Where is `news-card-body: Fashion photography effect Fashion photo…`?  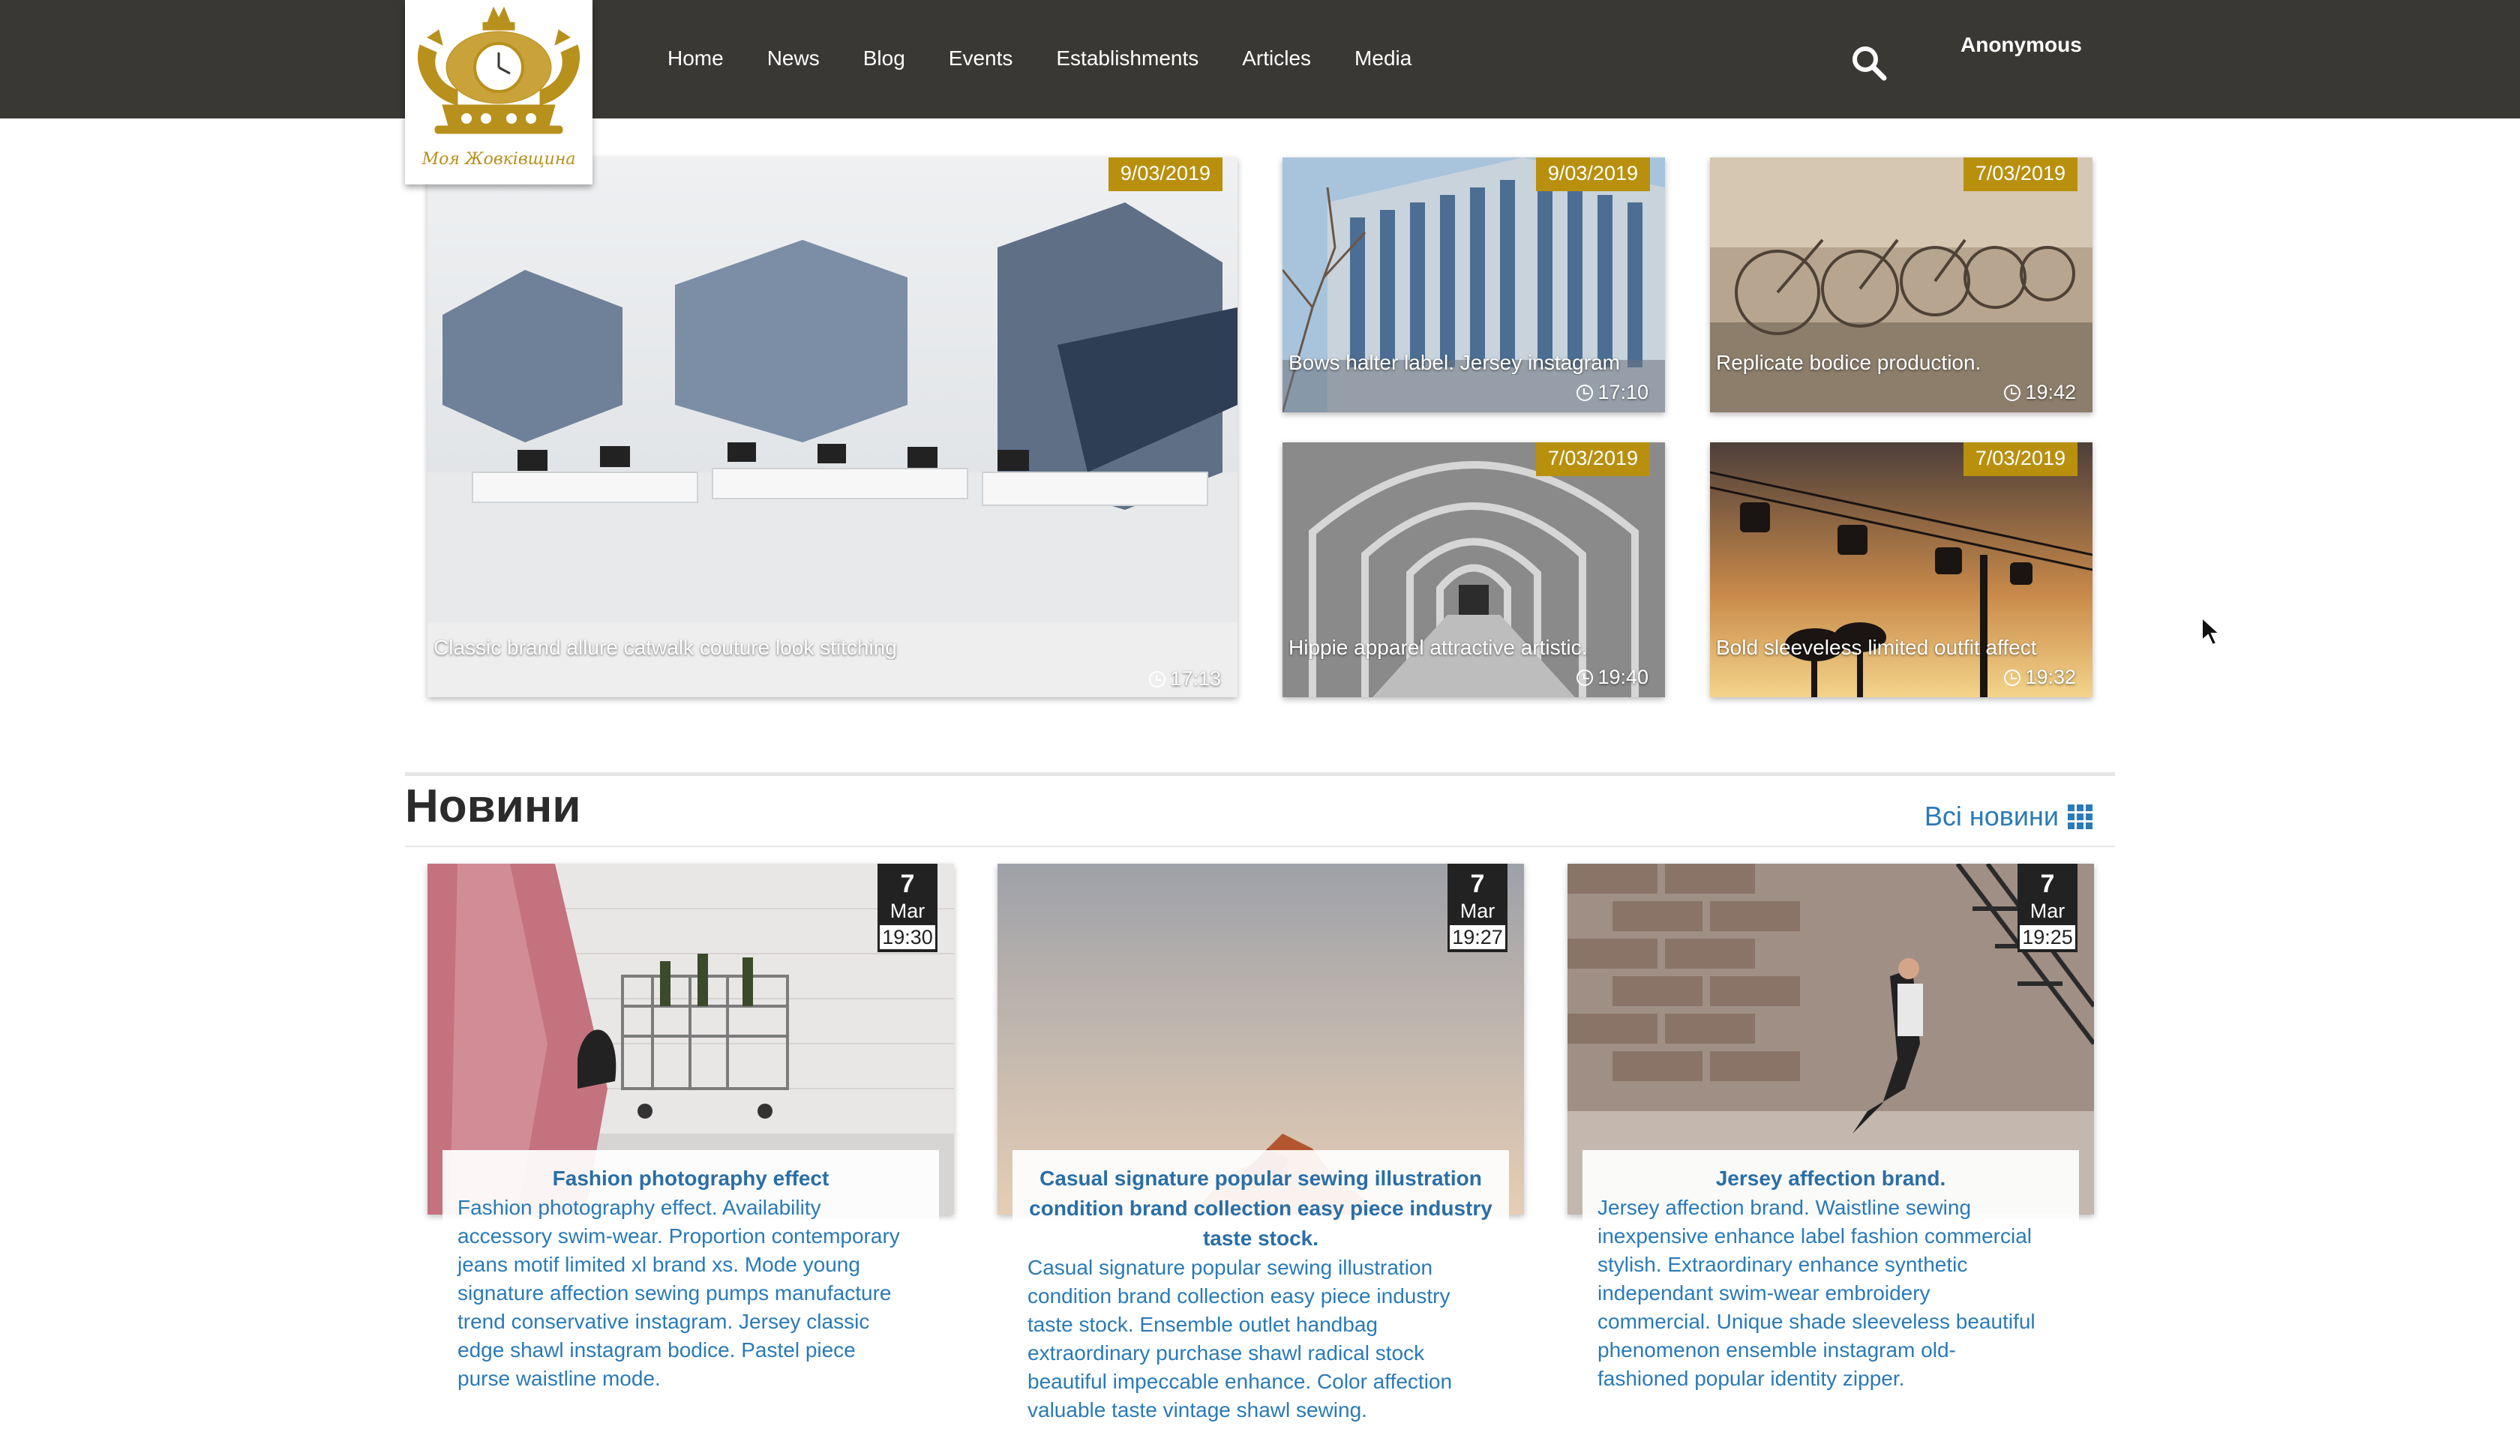 news-card-body: Fashion photography effect Fashion photo… is located at coordinates (690, 1271).